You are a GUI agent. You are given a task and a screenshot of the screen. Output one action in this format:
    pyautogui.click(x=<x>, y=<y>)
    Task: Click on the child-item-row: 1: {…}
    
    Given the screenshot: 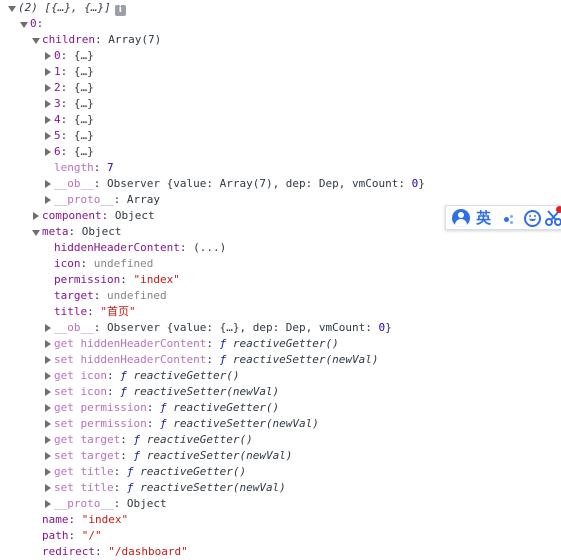 What is the action you would take?
    pyautogui.click(x=280, y=72)
    